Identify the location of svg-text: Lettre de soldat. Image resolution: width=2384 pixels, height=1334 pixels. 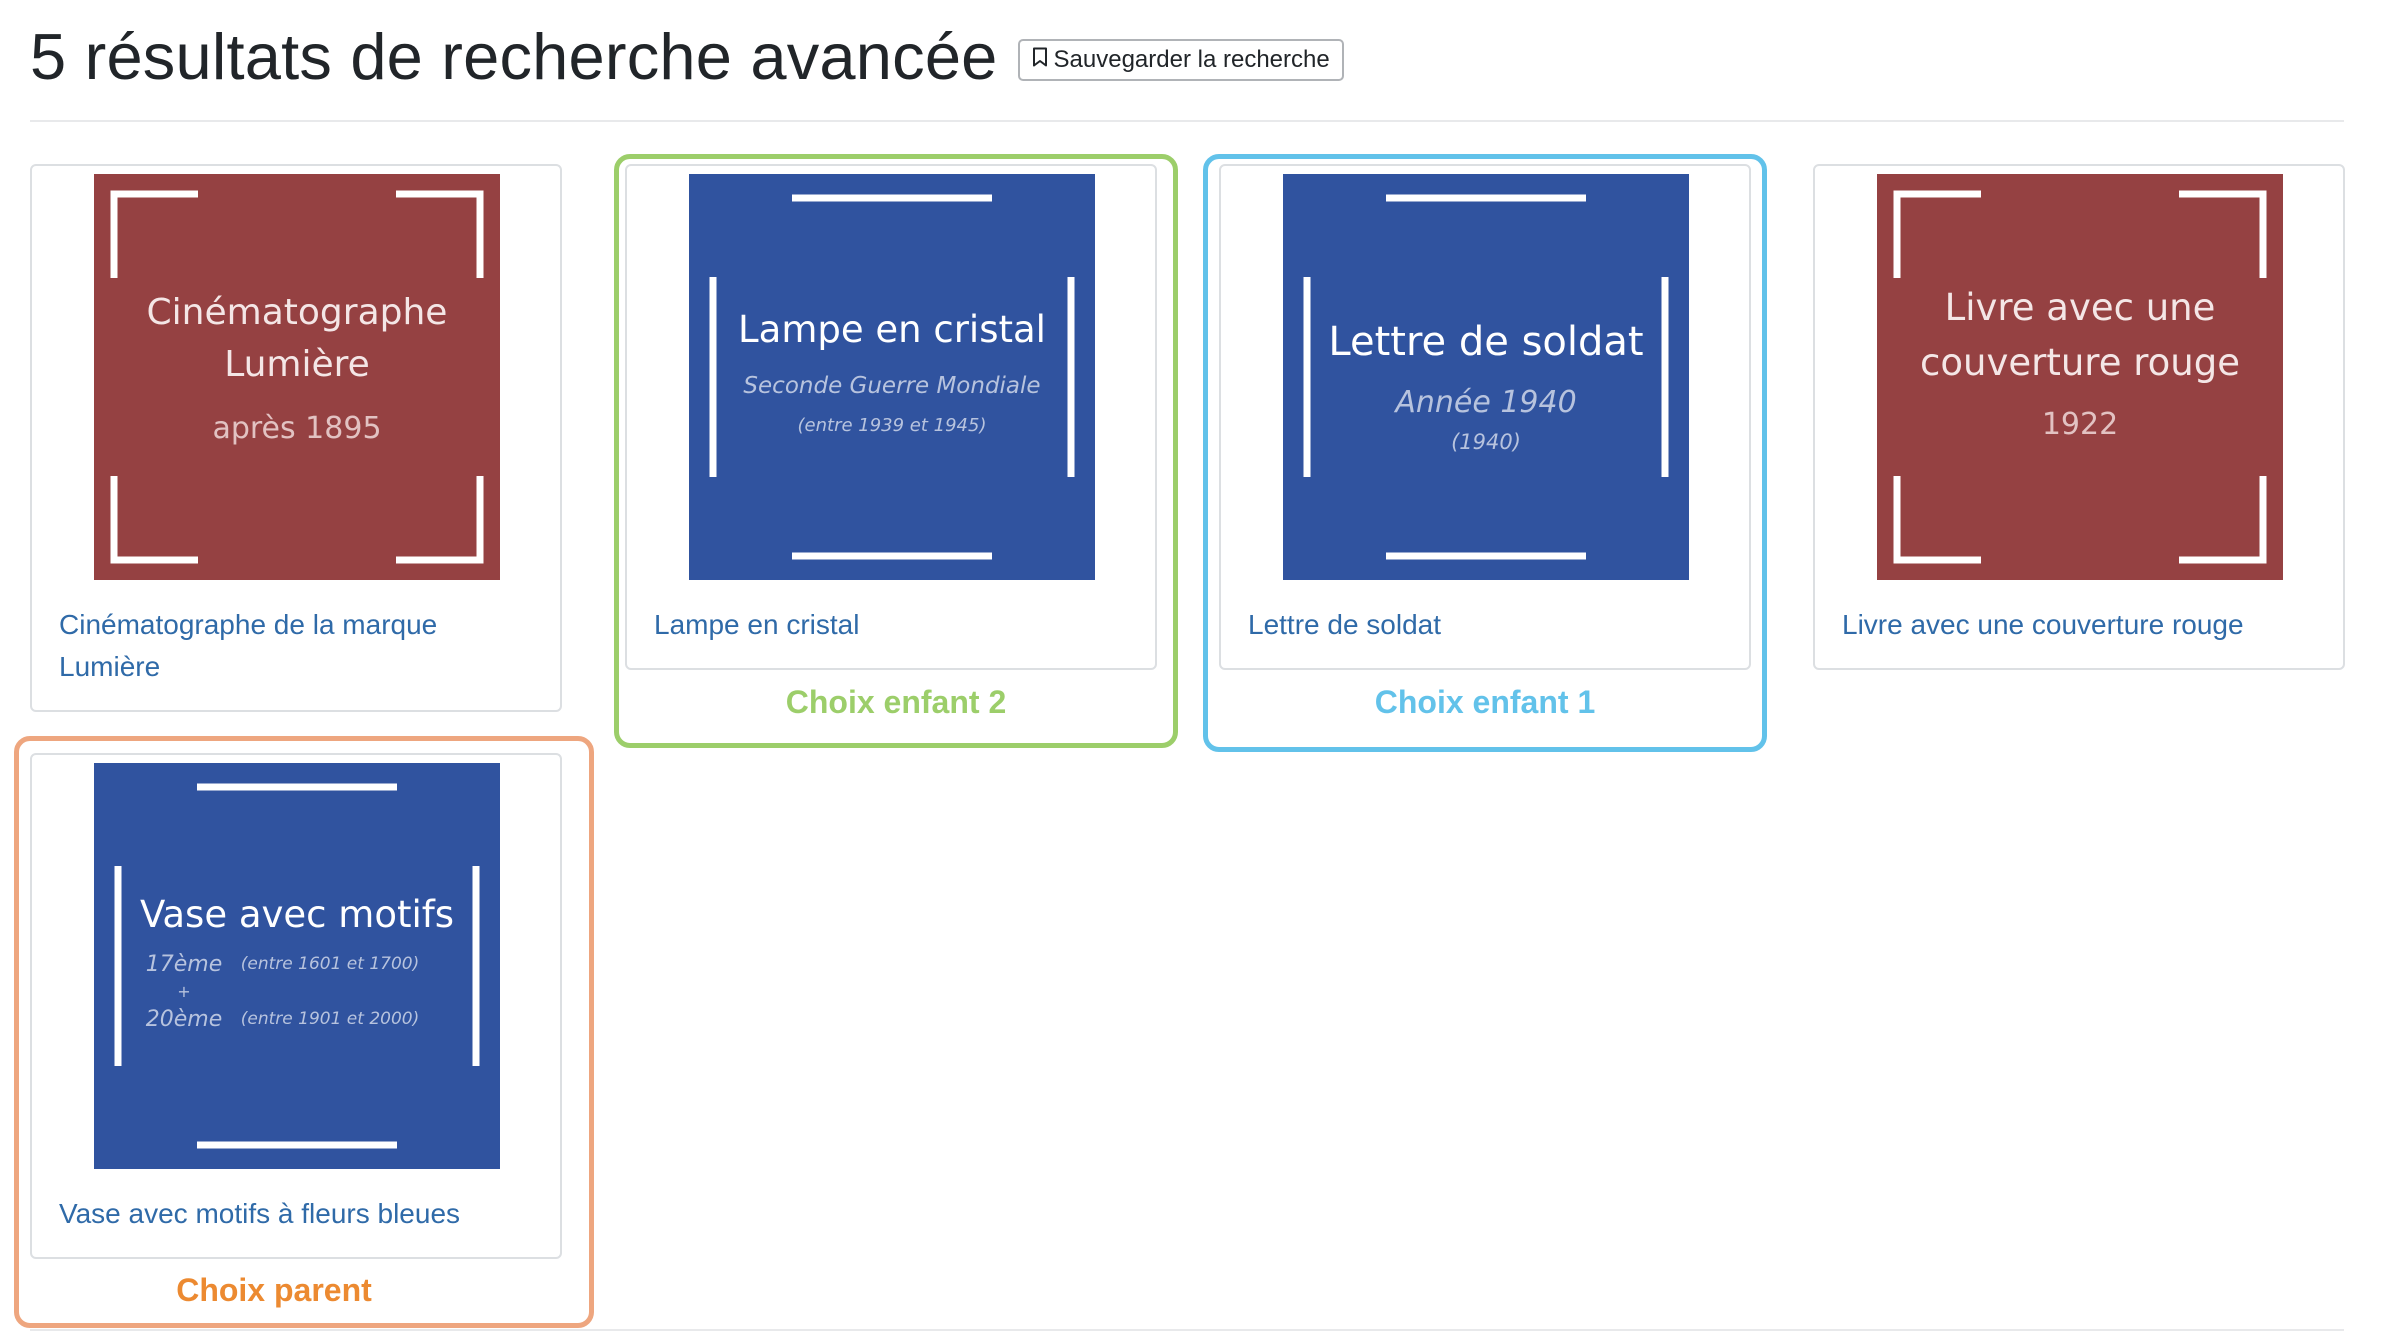
(1485, 342).